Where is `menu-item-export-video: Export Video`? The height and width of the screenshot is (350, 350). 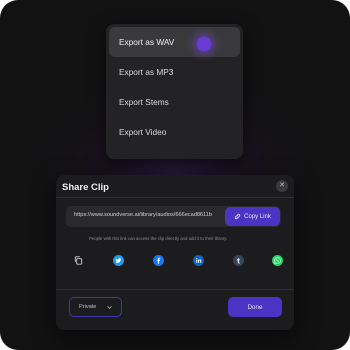
menu-item-export-video: Export Video is located at coordinates (174, 132).